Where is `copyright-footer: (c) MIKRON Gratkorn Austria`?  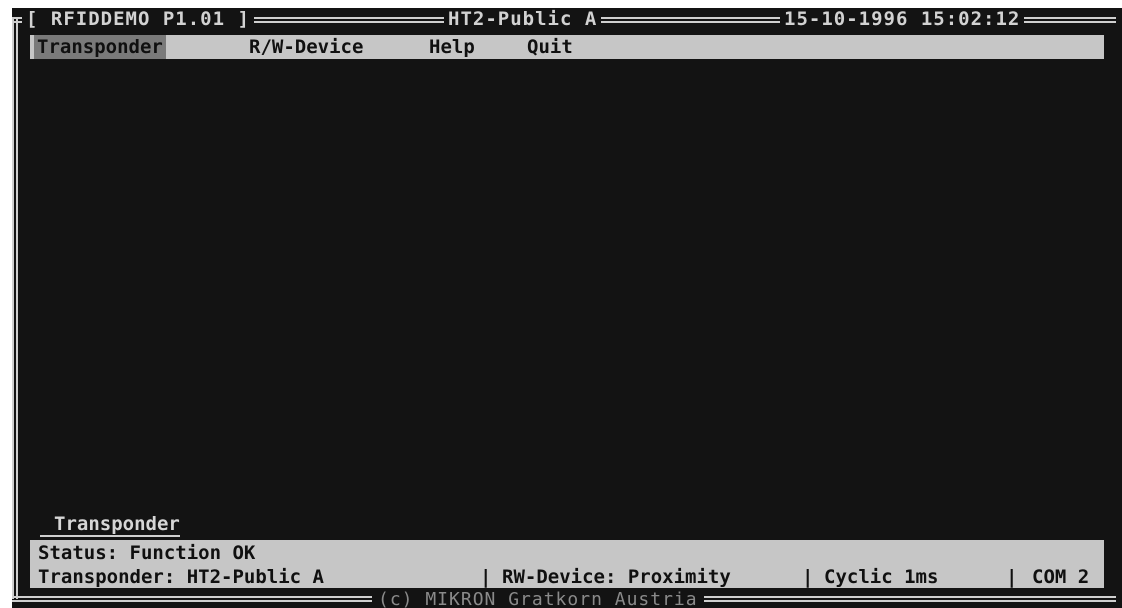 copyright-footer: (c) MIKRON Gratkorn Austria is located at coordinates (538, 599).